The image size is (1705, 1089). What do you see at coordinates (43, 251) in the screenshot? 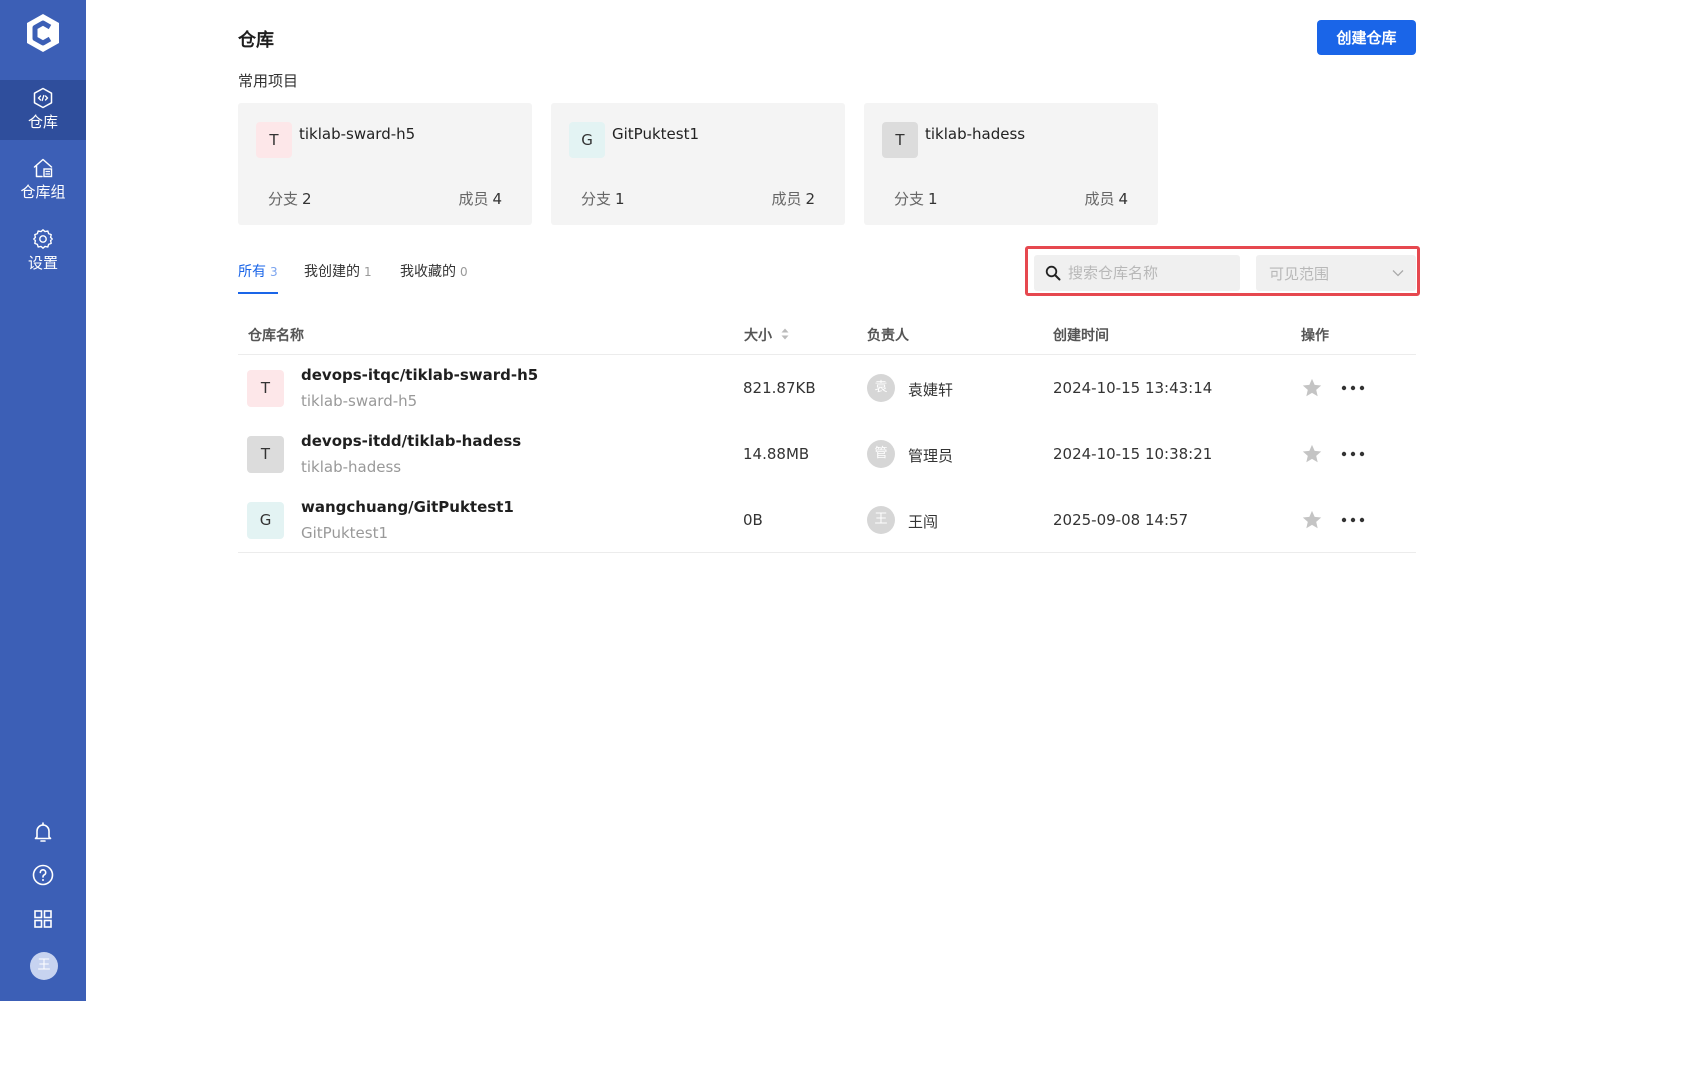
I see `sidebar-item-settings: 设置` at bounding box center [43, 251].